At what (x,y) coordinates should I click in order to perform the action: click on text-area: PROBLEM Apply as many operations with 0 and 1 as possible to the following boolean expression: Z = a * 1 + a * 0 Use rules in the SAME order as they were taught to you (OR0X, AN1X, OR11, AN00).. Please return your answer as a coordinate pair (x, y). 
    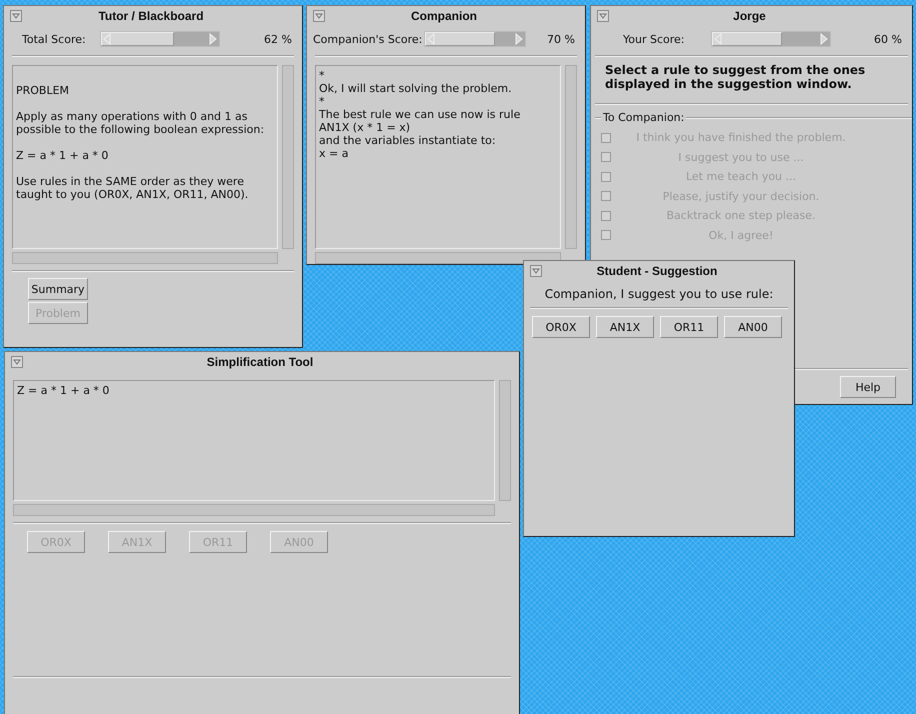
    Looking at the image, I should click on (145, 157).